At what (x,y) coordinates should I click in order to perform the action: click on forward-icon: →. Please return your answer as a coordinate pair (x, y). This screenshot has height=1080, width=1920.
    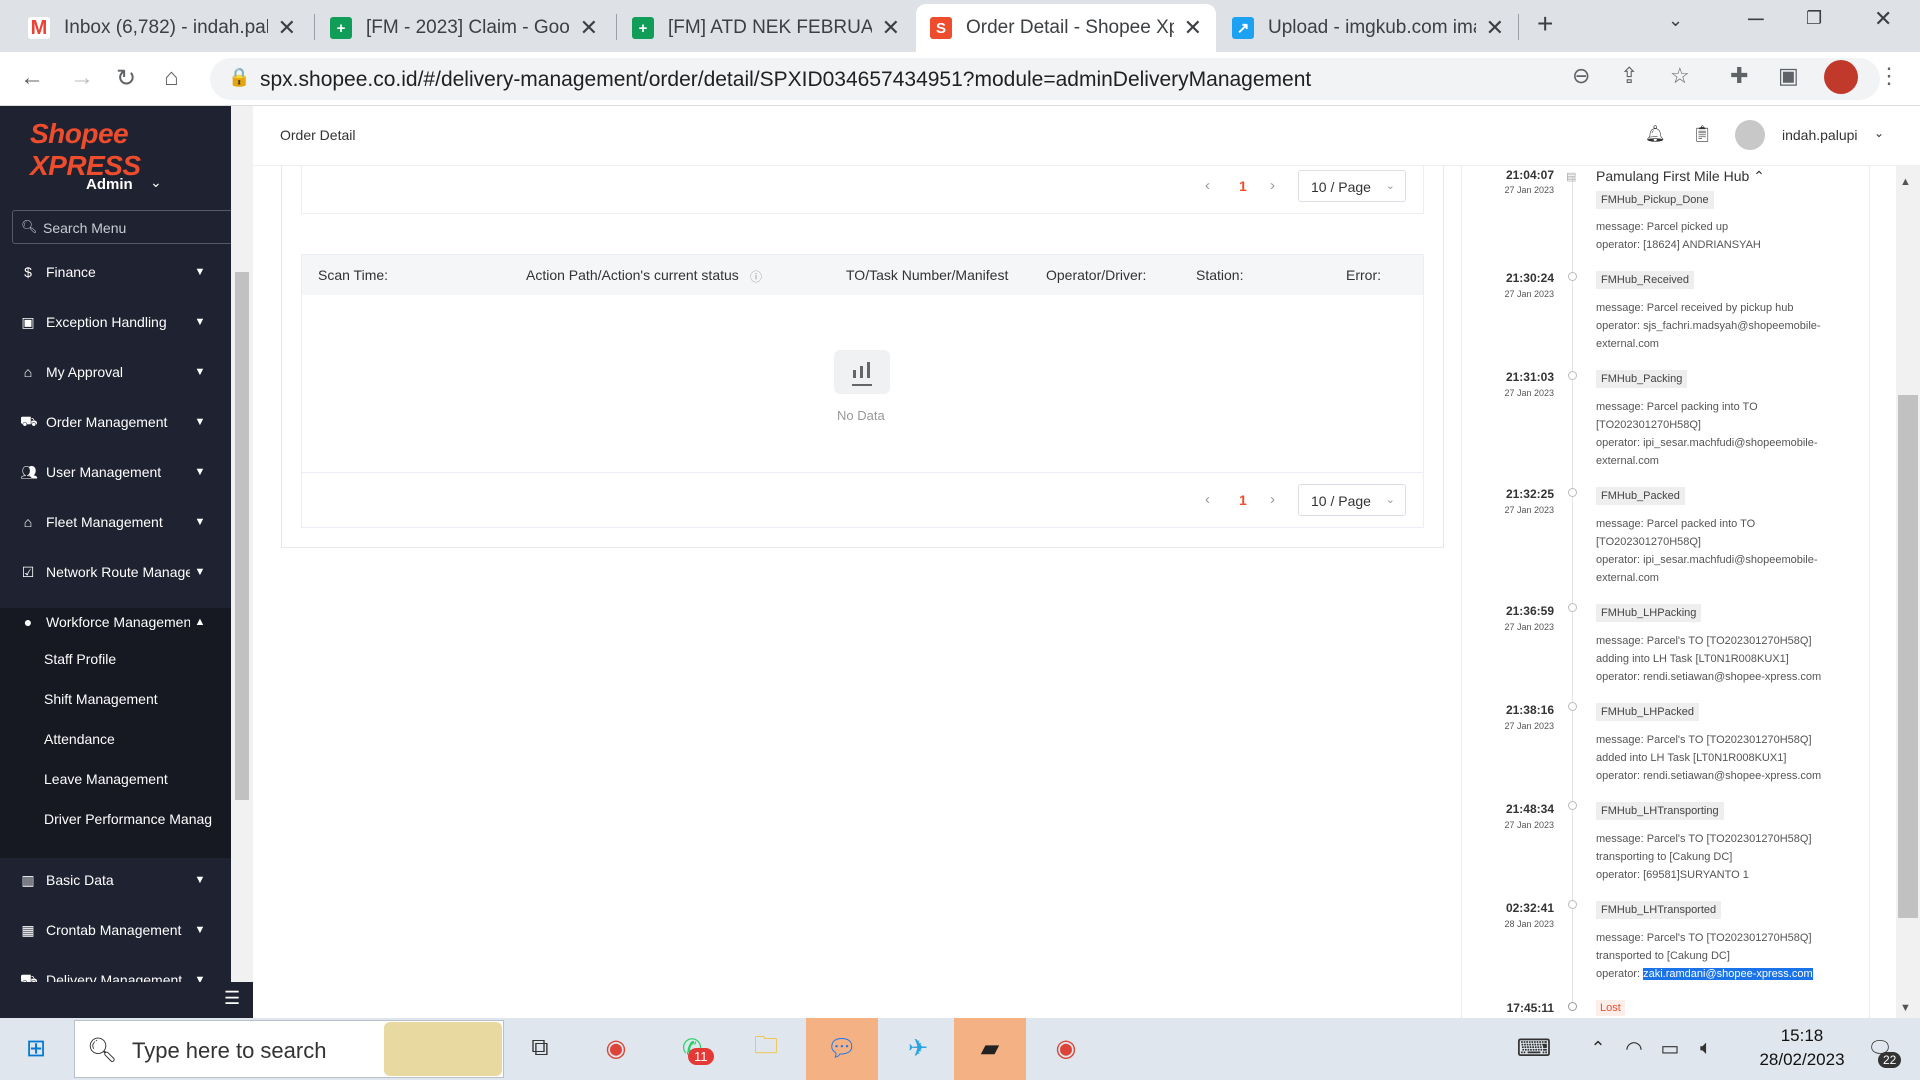
    Looking at the image, I should click on (82, 78).